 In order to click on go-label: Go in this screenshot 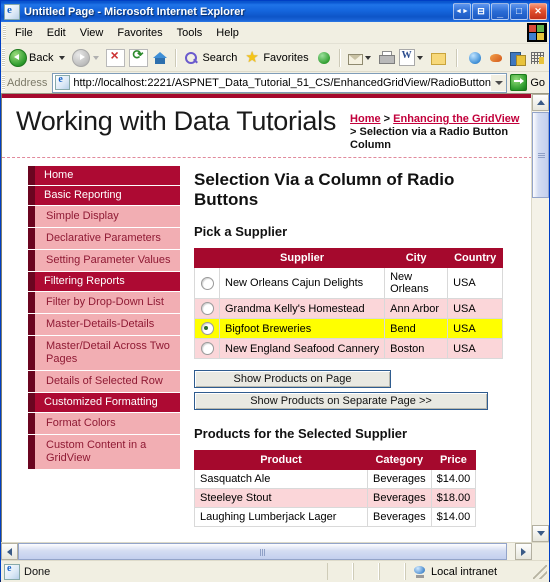, I will do `click(537, 82)`.